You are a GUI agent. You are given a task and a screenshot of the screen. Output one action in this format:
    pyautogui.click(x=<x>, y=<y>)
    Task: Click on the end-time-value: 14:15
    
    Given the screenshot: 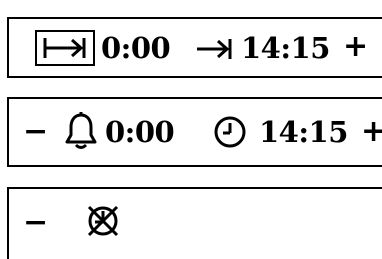 What is the action you would take?
    pyautogui.click(x=285, y=48)
    